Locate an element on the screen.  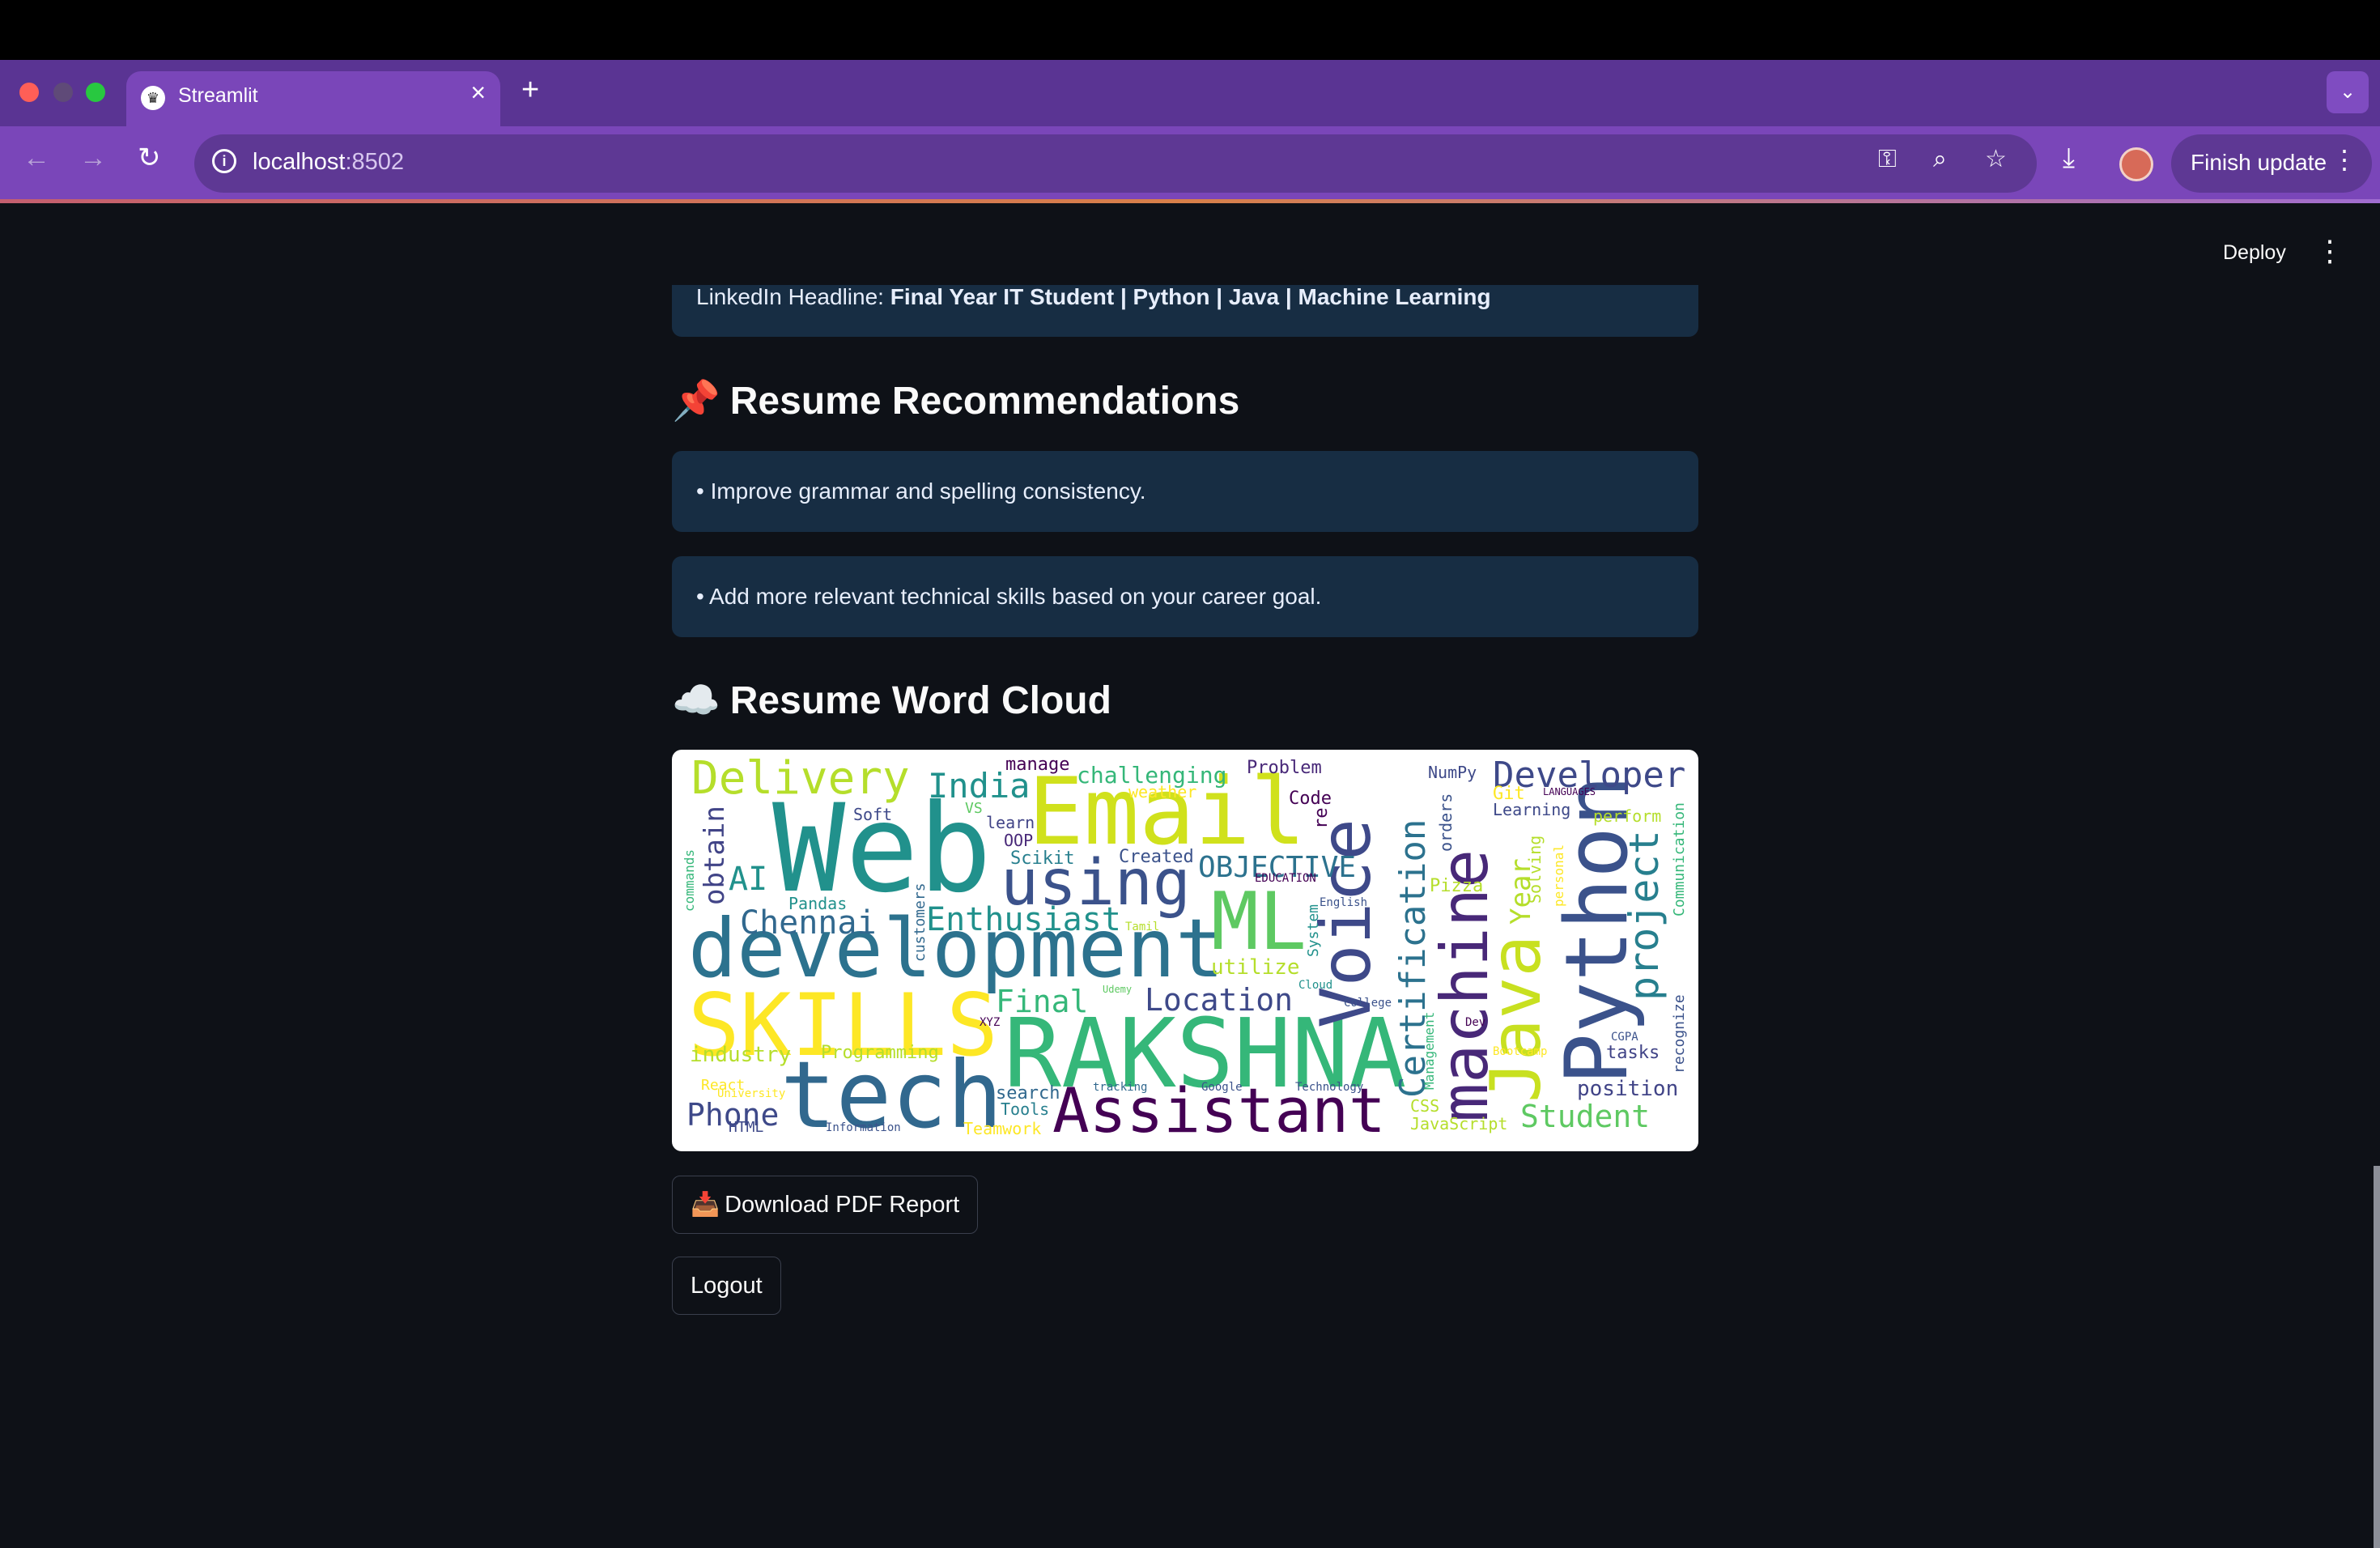
site-info-icon: i is located at coordinates (224, 161).